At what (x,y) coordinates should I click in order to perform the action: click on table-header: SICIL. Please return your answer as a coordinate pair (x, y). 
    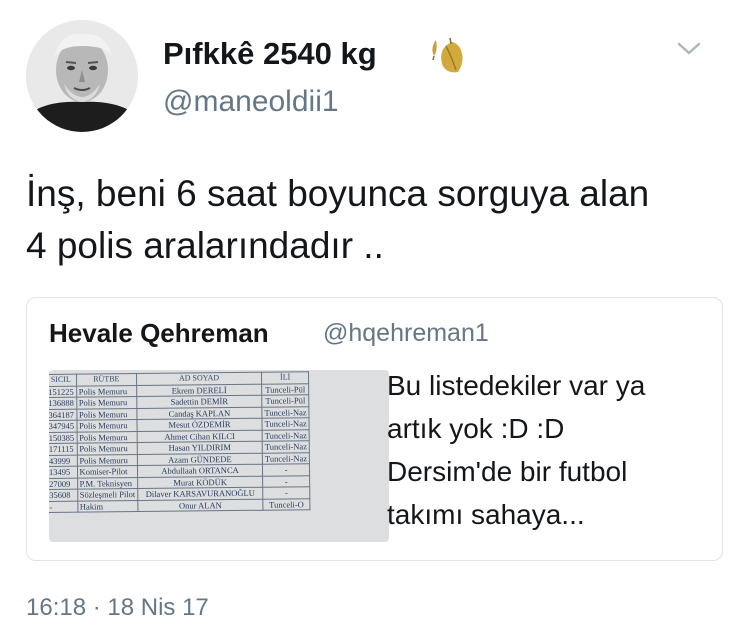
    Looking at the image, I should click on (63, 380).